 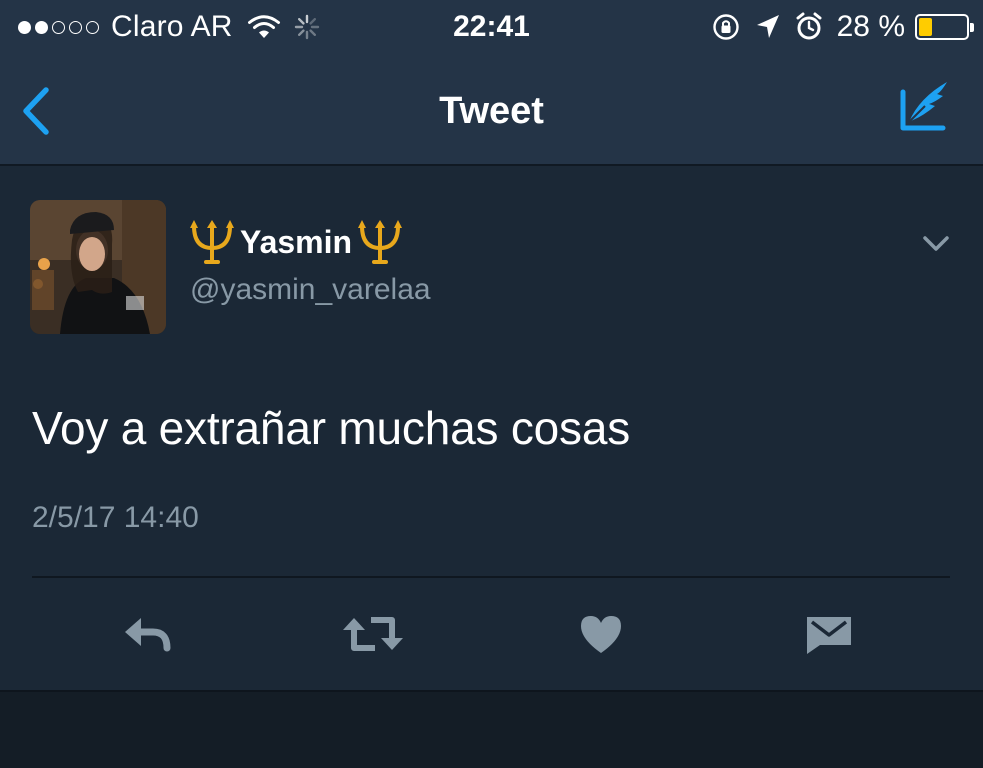 I want to click on alarm-icon, so click(x=809, y=26).